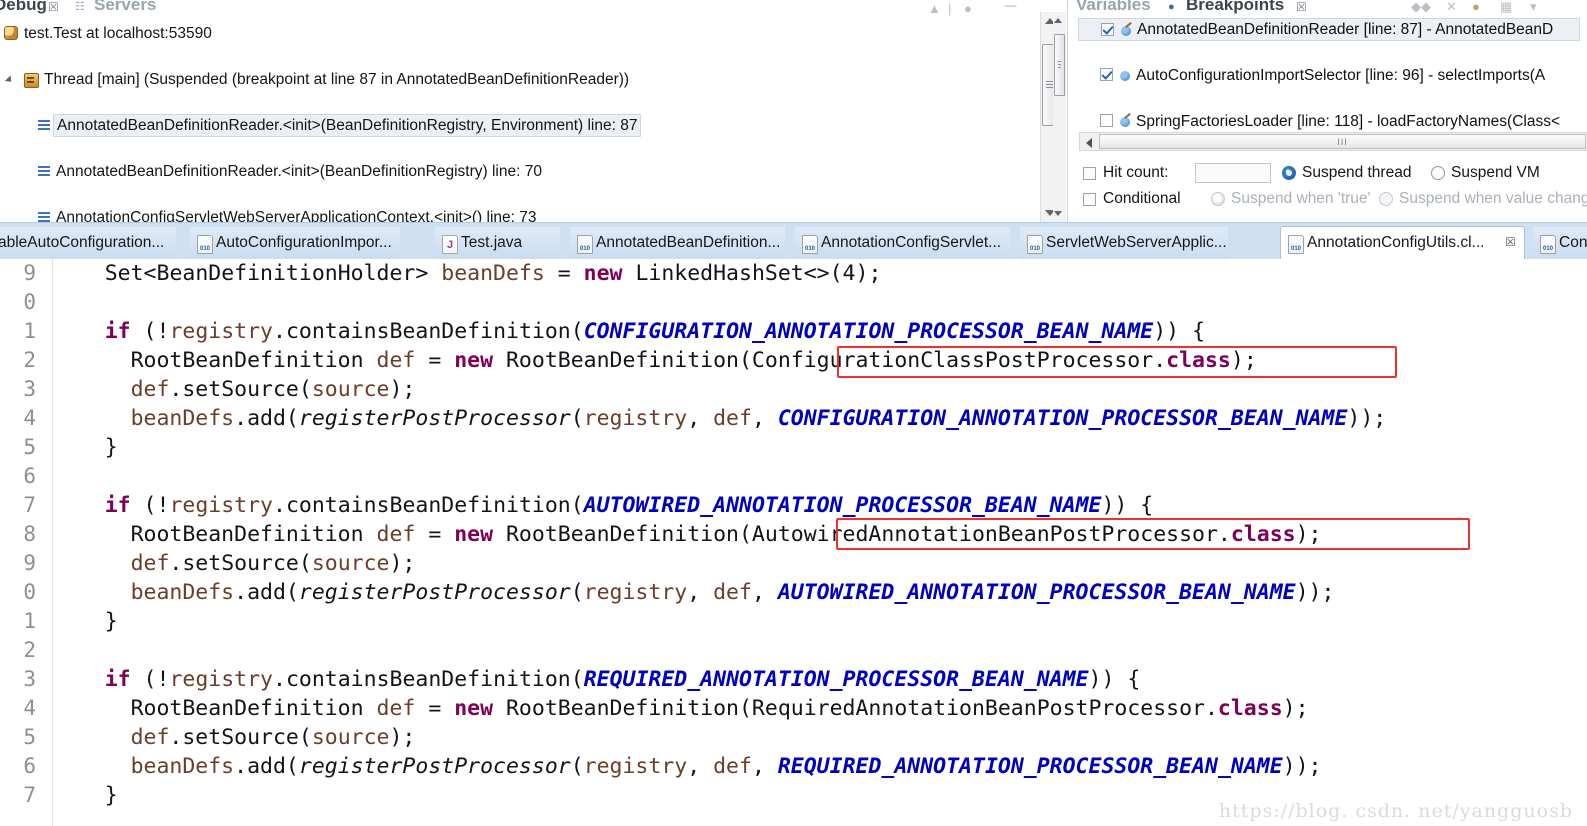  What do you see at coordinates (497, 243) in the screenshot?
I see `editor-tab: Test.java` at bounding box center [497, 243].